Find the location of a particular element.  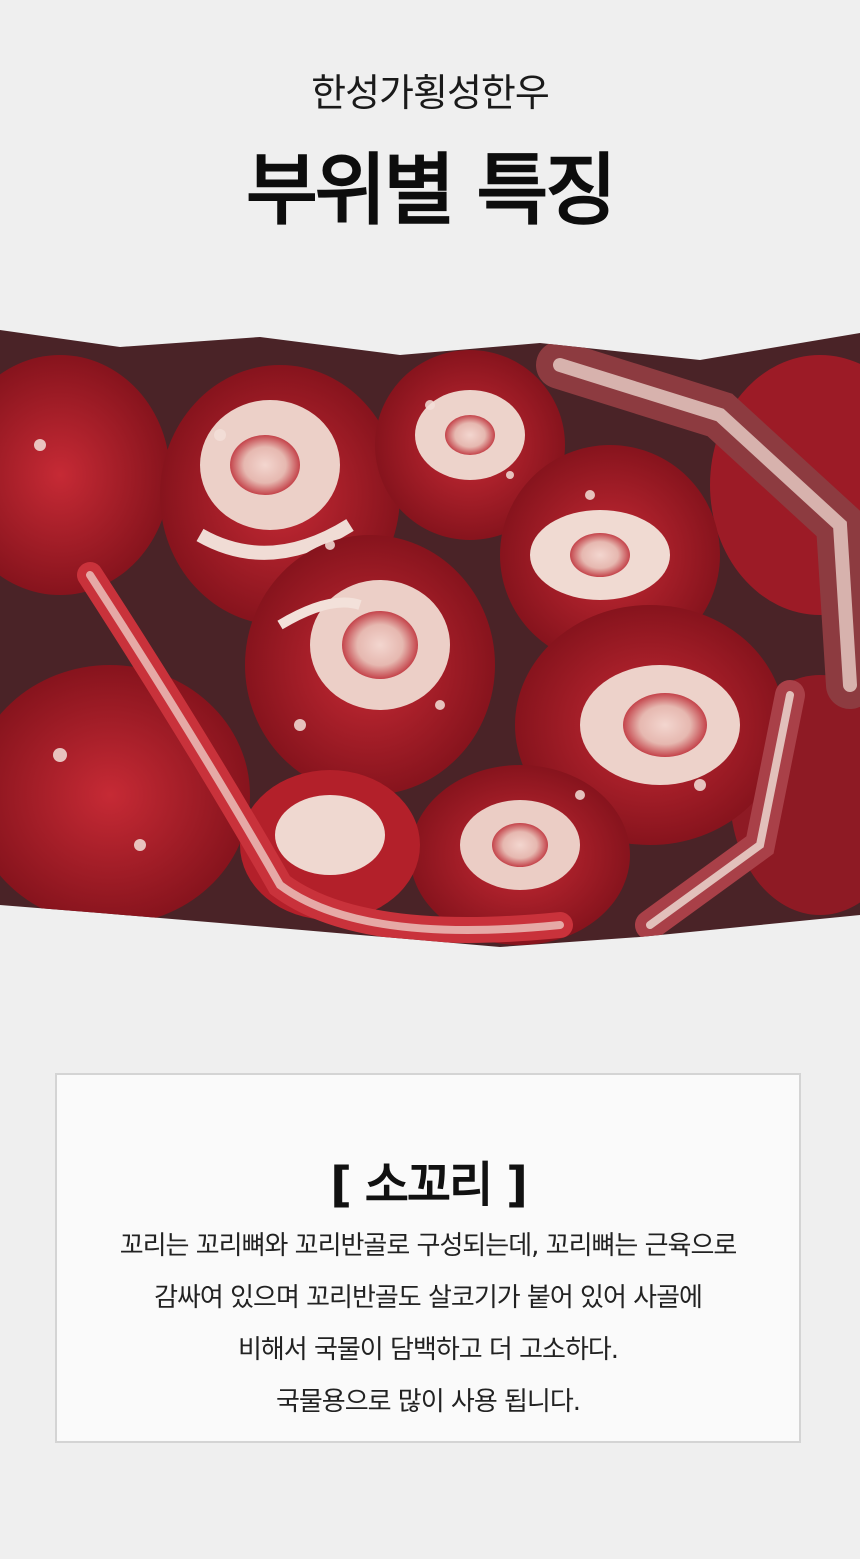

page-title: 부위별 특징 is located at coordinates (431, 191).